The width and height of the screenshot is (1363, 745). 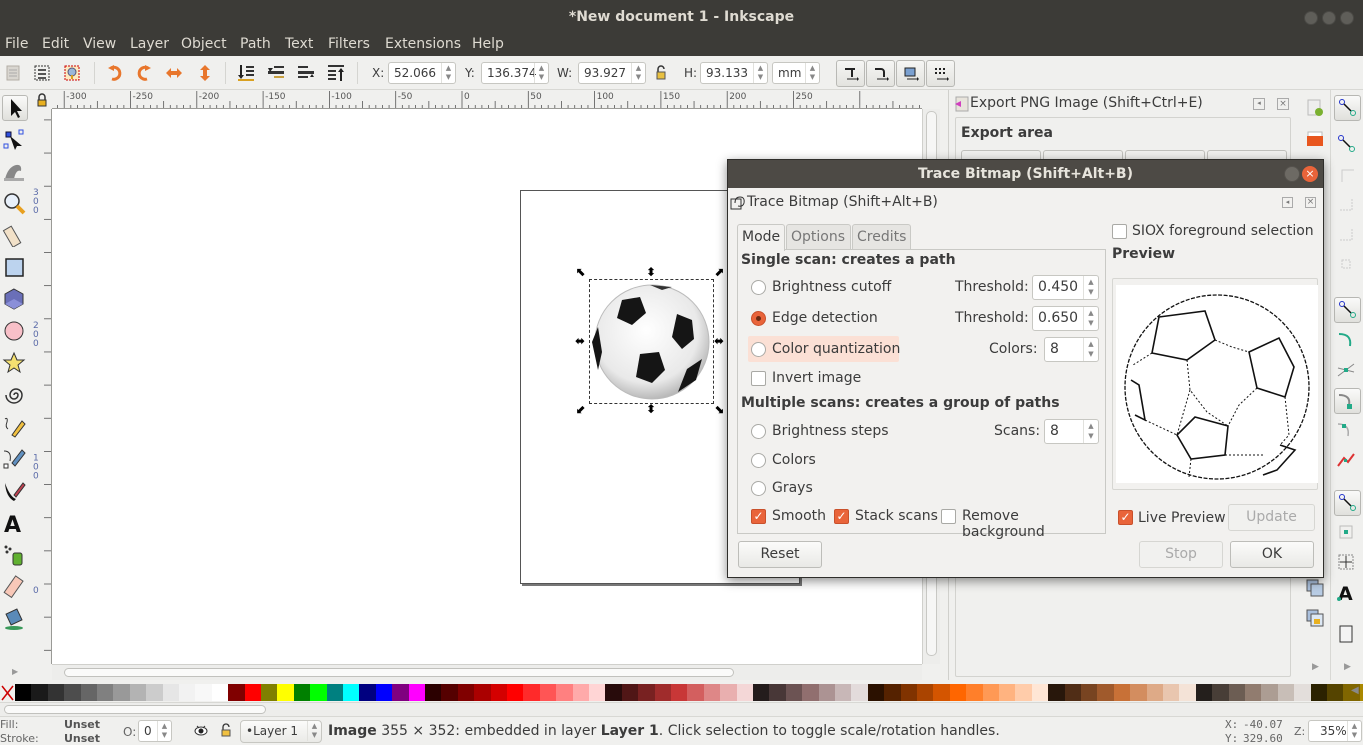 What do you see at coordinates (1271, 517) in the screenshot?
I see `update-preview-button: Update` at bounding box center [1271, 517].